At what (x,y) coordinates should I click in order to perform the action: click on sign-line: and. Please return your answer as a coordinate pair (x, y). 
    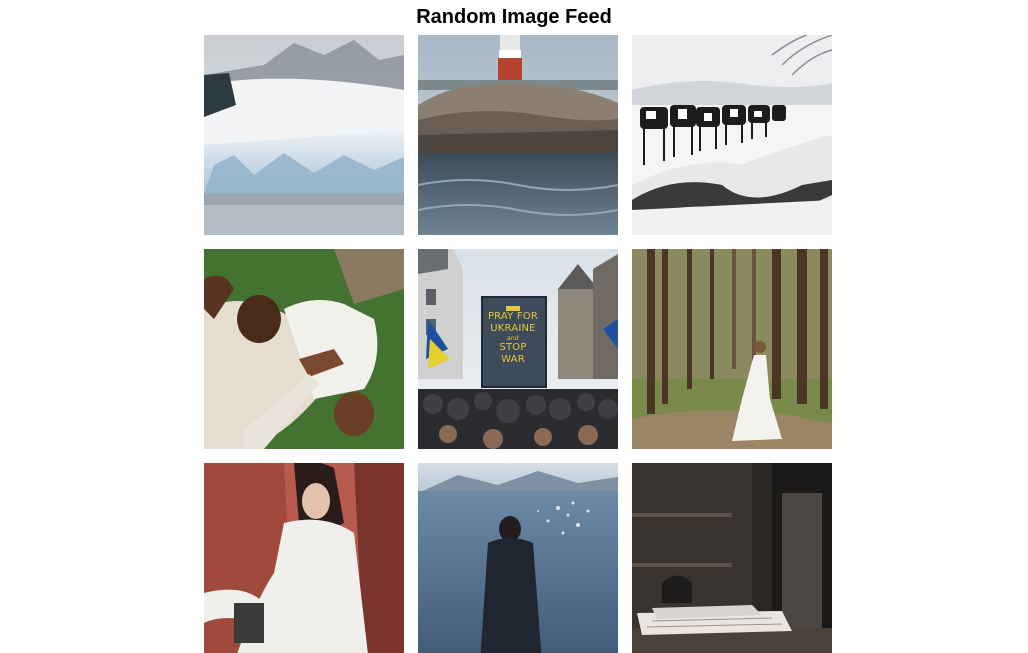
    Looking at the image, I should click on (513, 338).